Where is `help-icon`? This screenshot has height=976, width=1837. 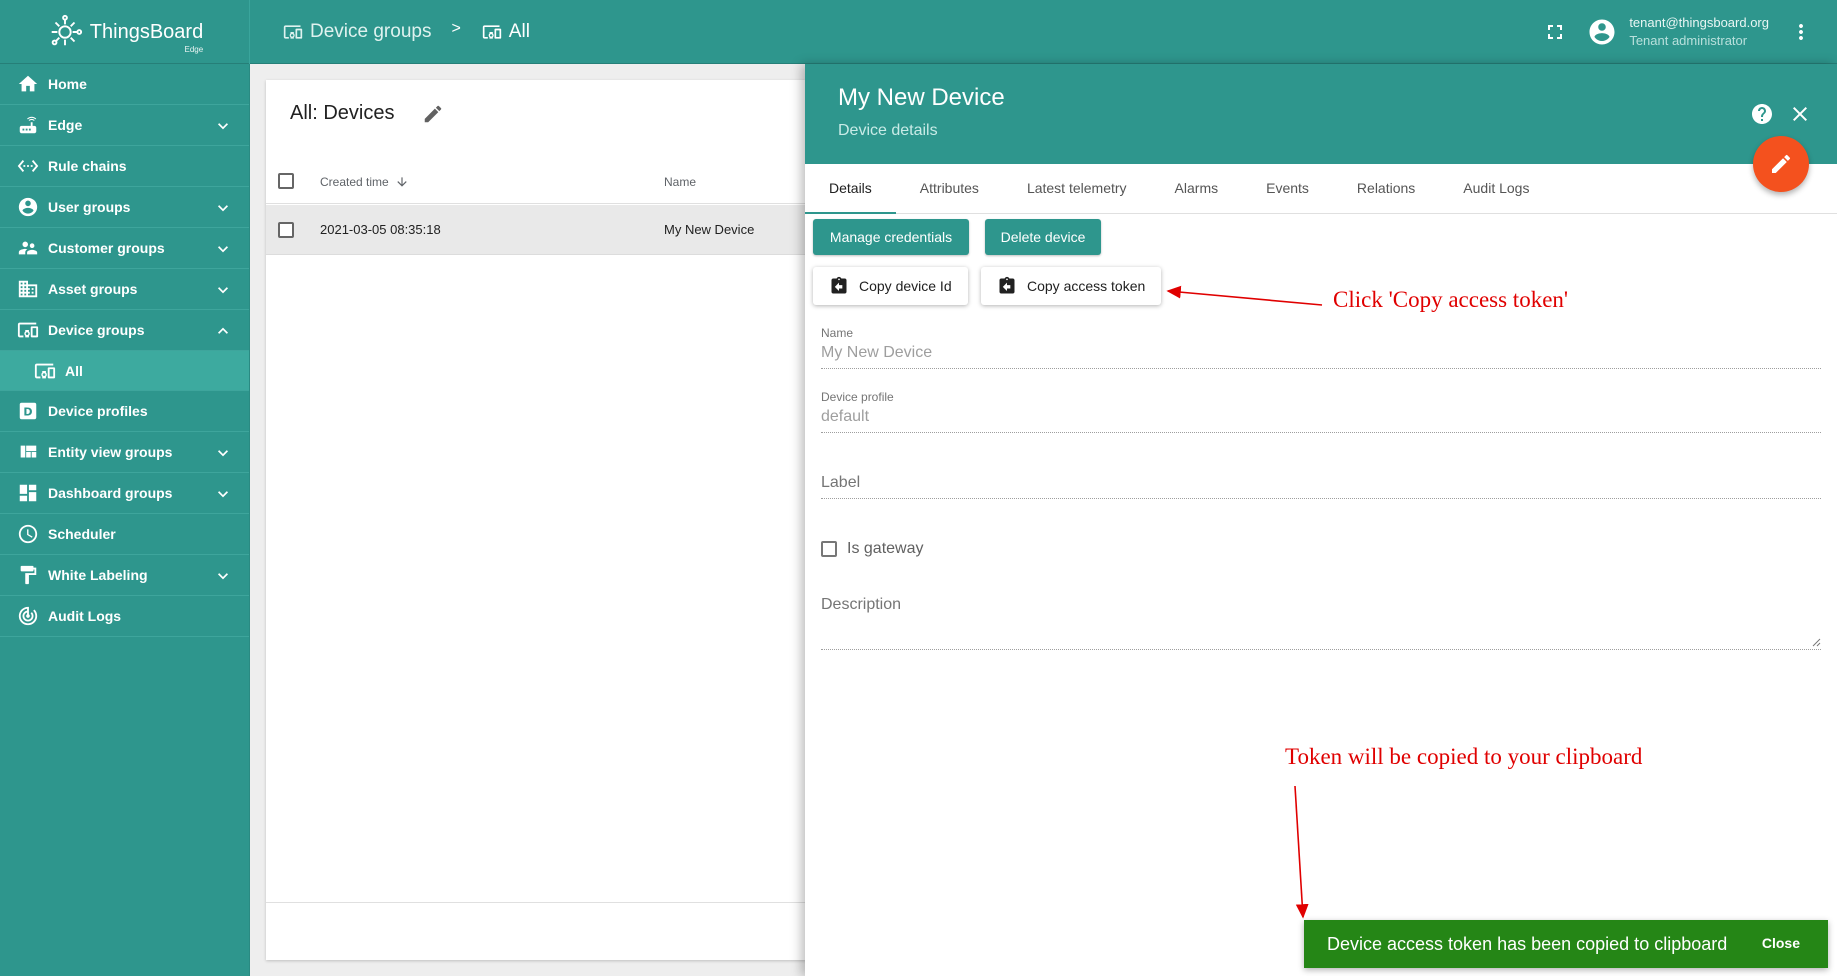
help-icon is located at coordinates (1762, 114).